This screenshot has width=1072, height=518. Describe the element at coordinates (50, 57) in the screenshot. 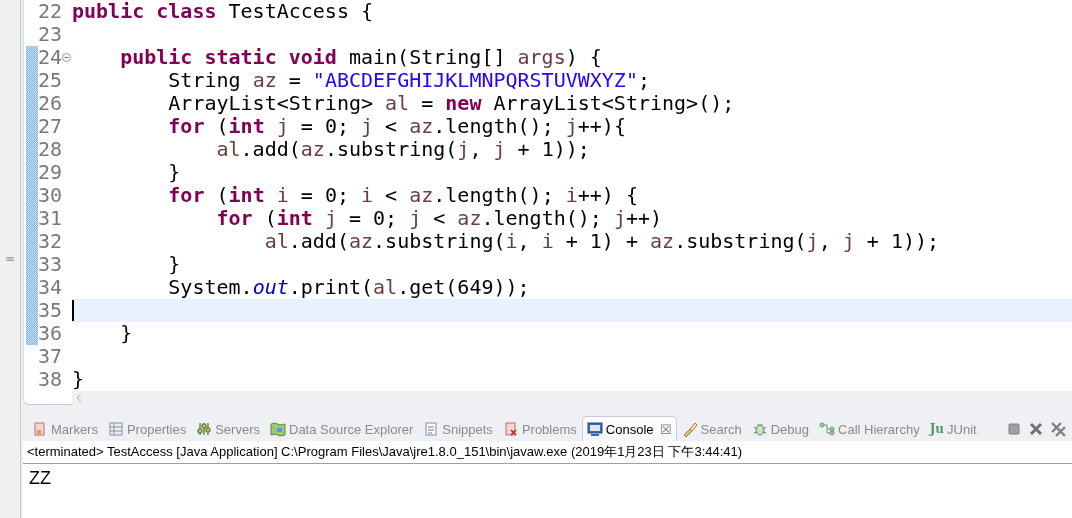

I see `line-number: 24` at that location.